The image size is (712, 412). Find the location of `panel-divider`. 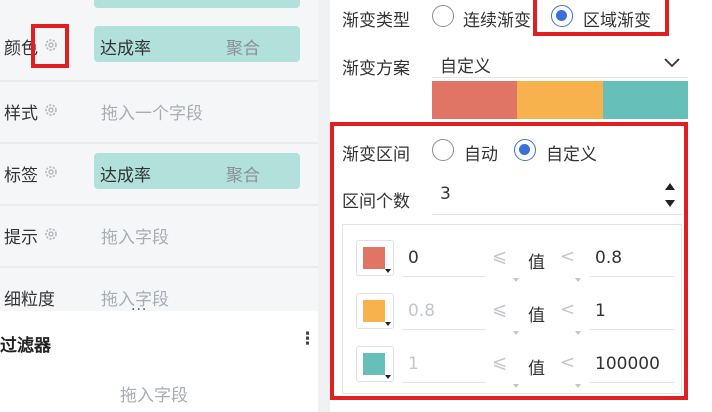

panel-divider is located at coordinates (324, 206).